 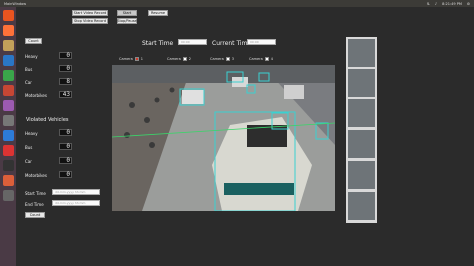 What do you see at coordinates (184, 59) in the screenshot?
I see `camera-2-checkbox` at bounding box center [184, 59].